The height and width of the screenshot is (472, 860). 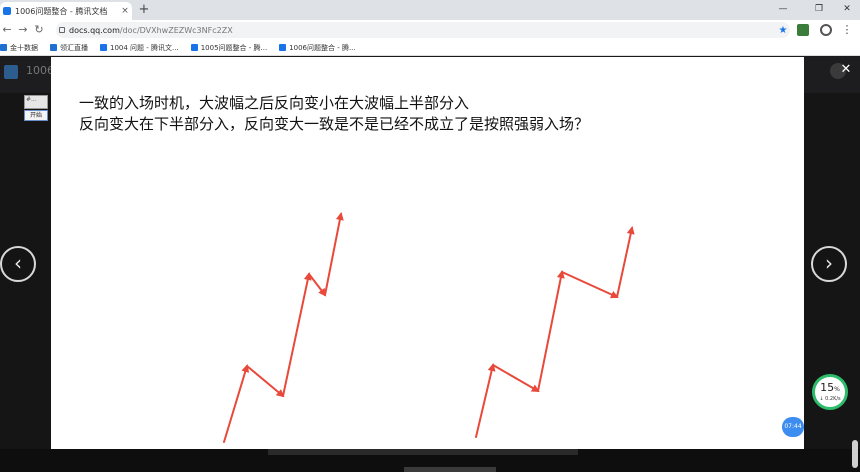 What do you see at coordinates (826, 30) in the screenshot?
I see `profile-avatar-icon` at bounding box center [826, 30].